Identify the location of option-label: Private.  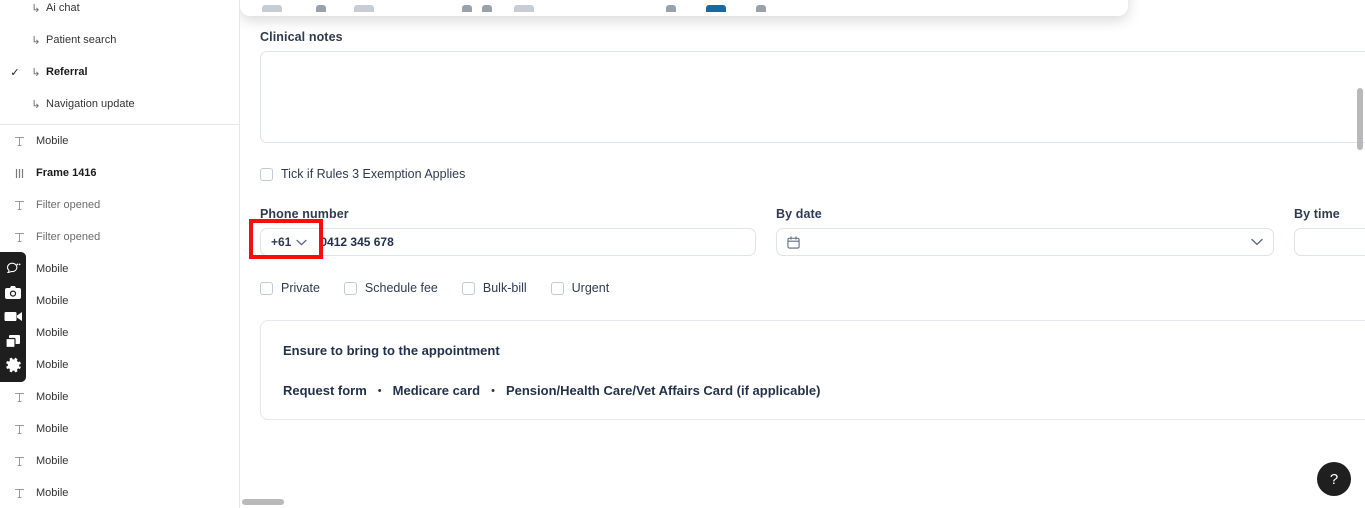
(300, 288).